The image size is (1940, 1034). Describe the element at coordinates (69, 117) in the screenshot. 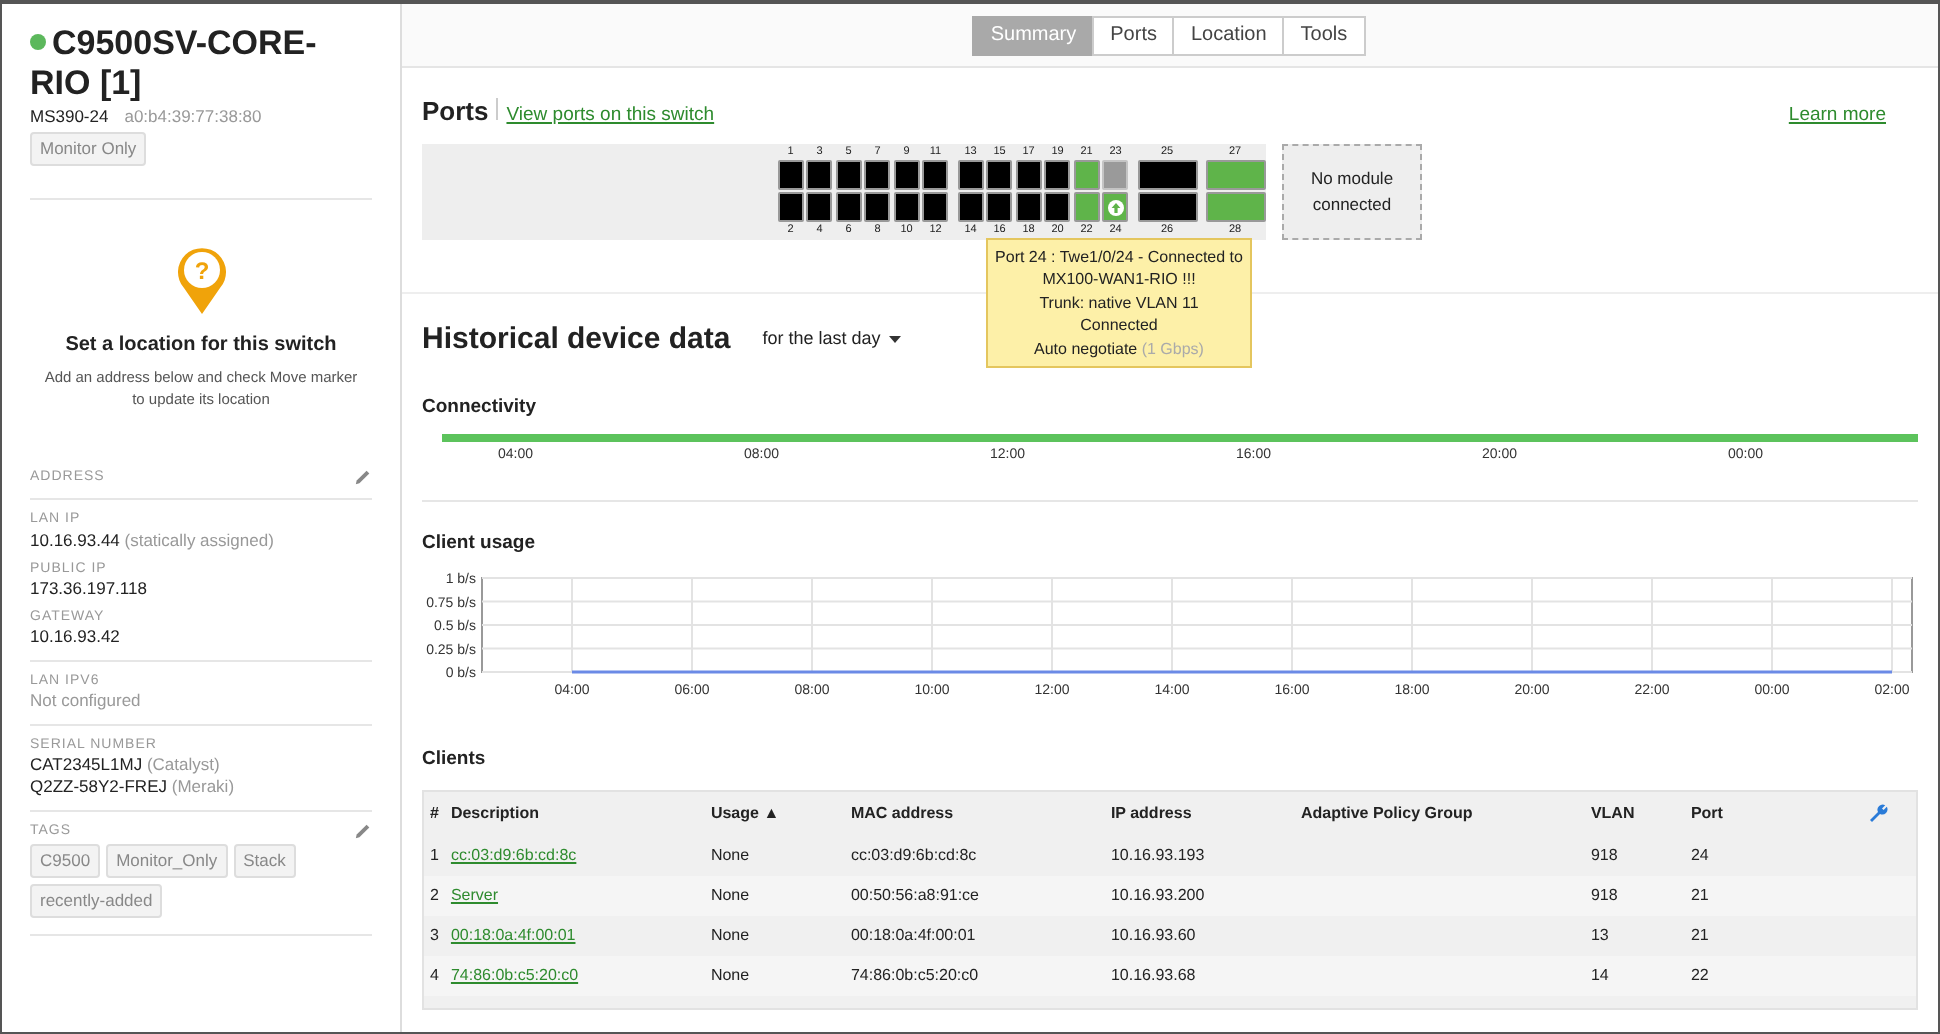

I see `device-model: MS390-24` at that location.